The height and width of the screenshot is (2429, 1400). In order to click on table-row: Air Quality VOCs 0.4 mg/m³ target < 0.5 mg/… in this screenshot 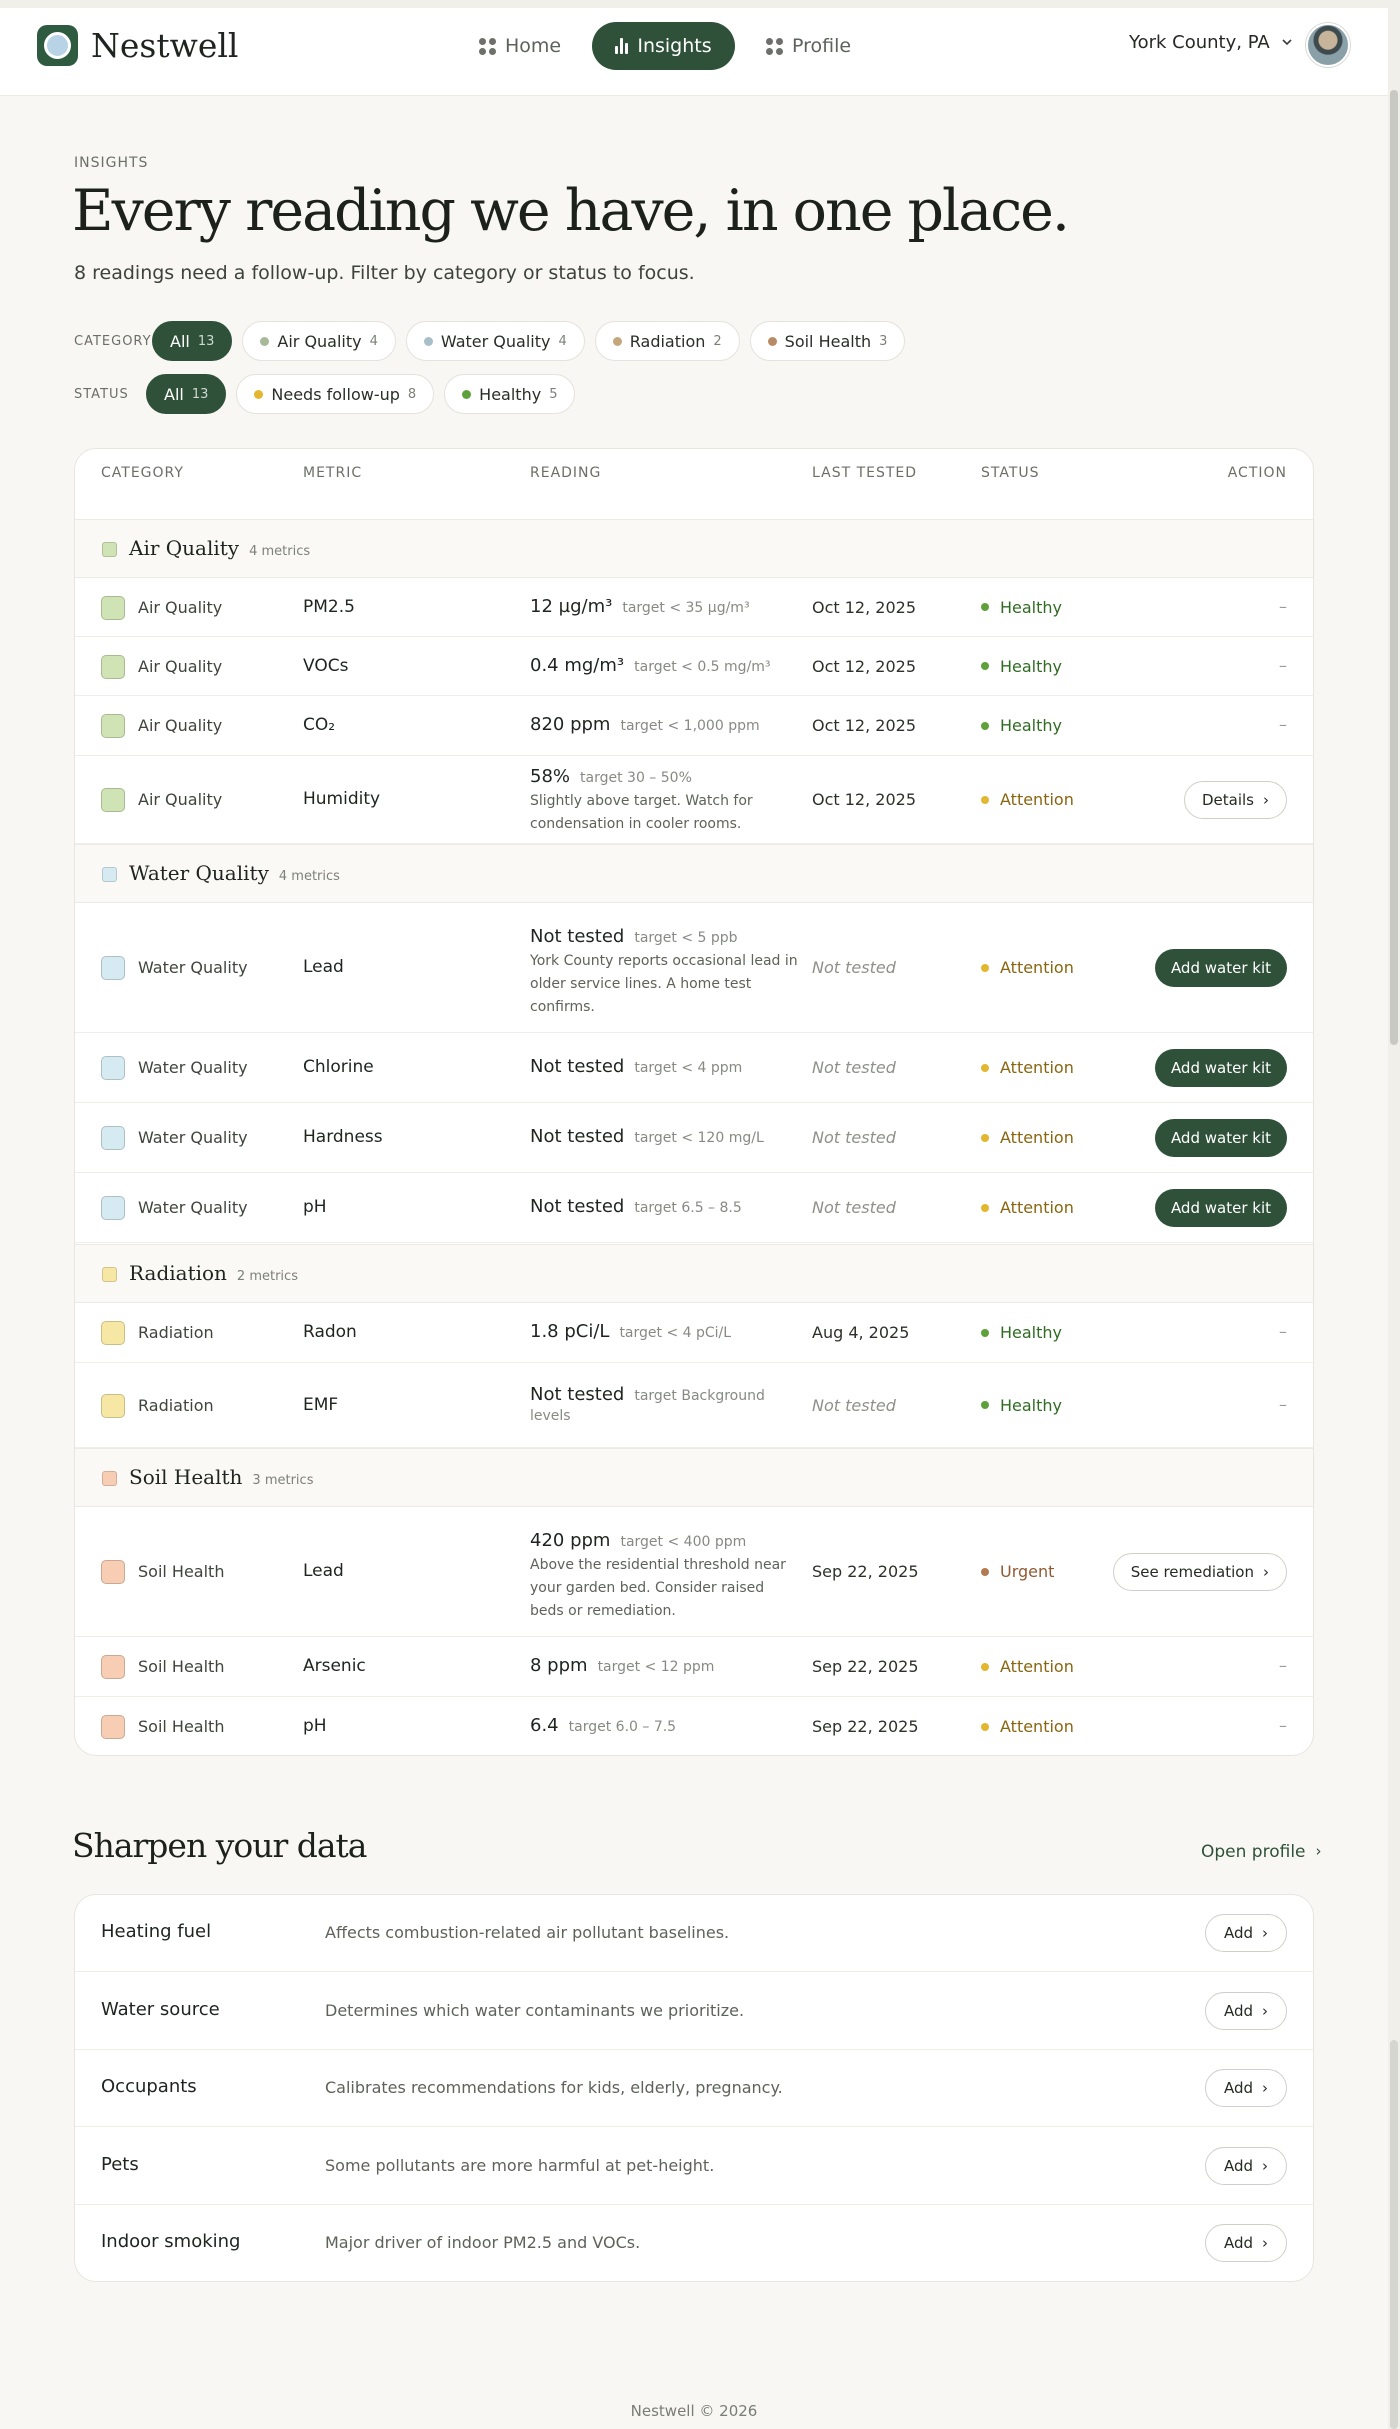, I will do `click(694, 666)`.